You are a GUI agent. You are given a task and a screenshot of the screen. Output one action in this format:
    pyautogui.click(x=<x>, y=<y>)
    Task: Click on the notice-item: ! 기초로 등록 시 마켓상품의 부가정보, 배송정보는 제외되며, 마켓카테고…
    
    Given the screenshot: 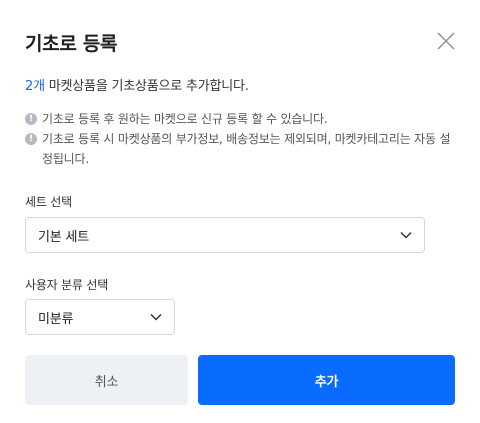 What is the action you would take?
    pyautogui.click(x=240, y=149)
    